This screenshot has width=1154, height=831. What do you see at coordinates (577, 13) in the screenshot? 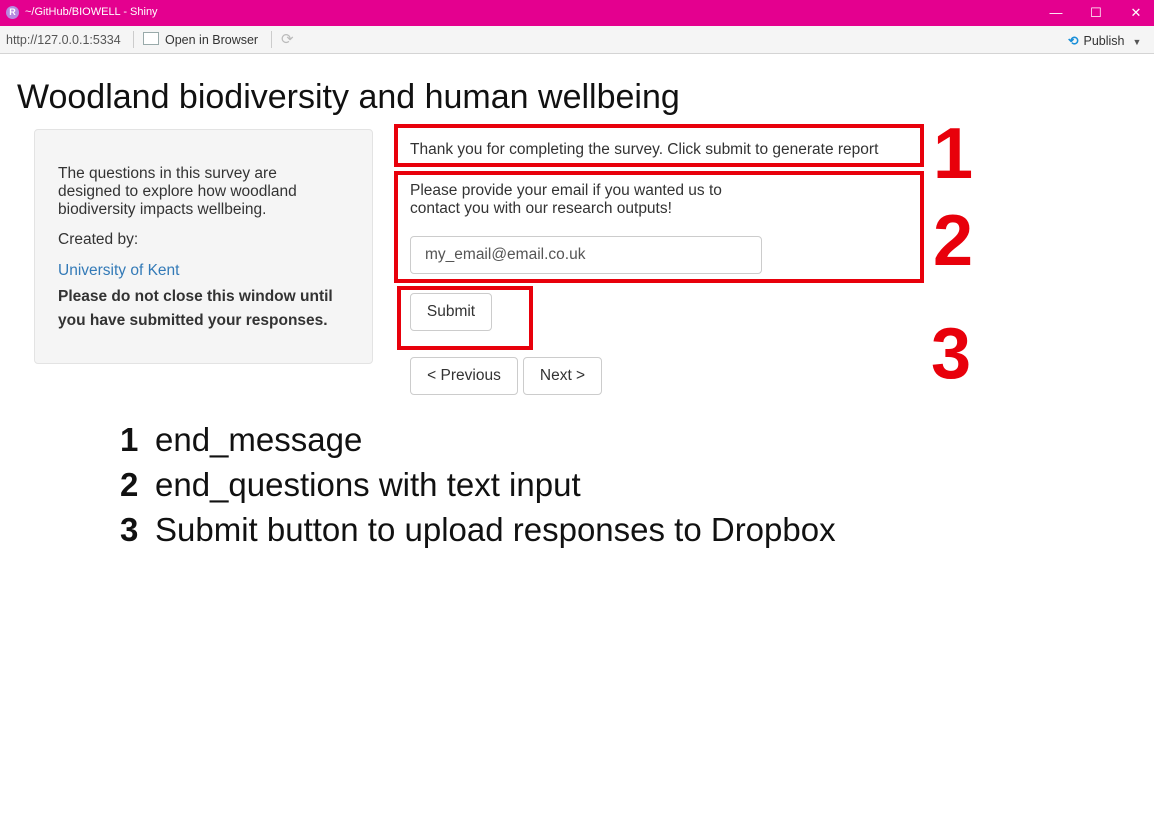
I see `window-title-bar: R ~/GitHub/BIOWELL - Shiny — ☐ ✕` at bounding box center [577, 13].